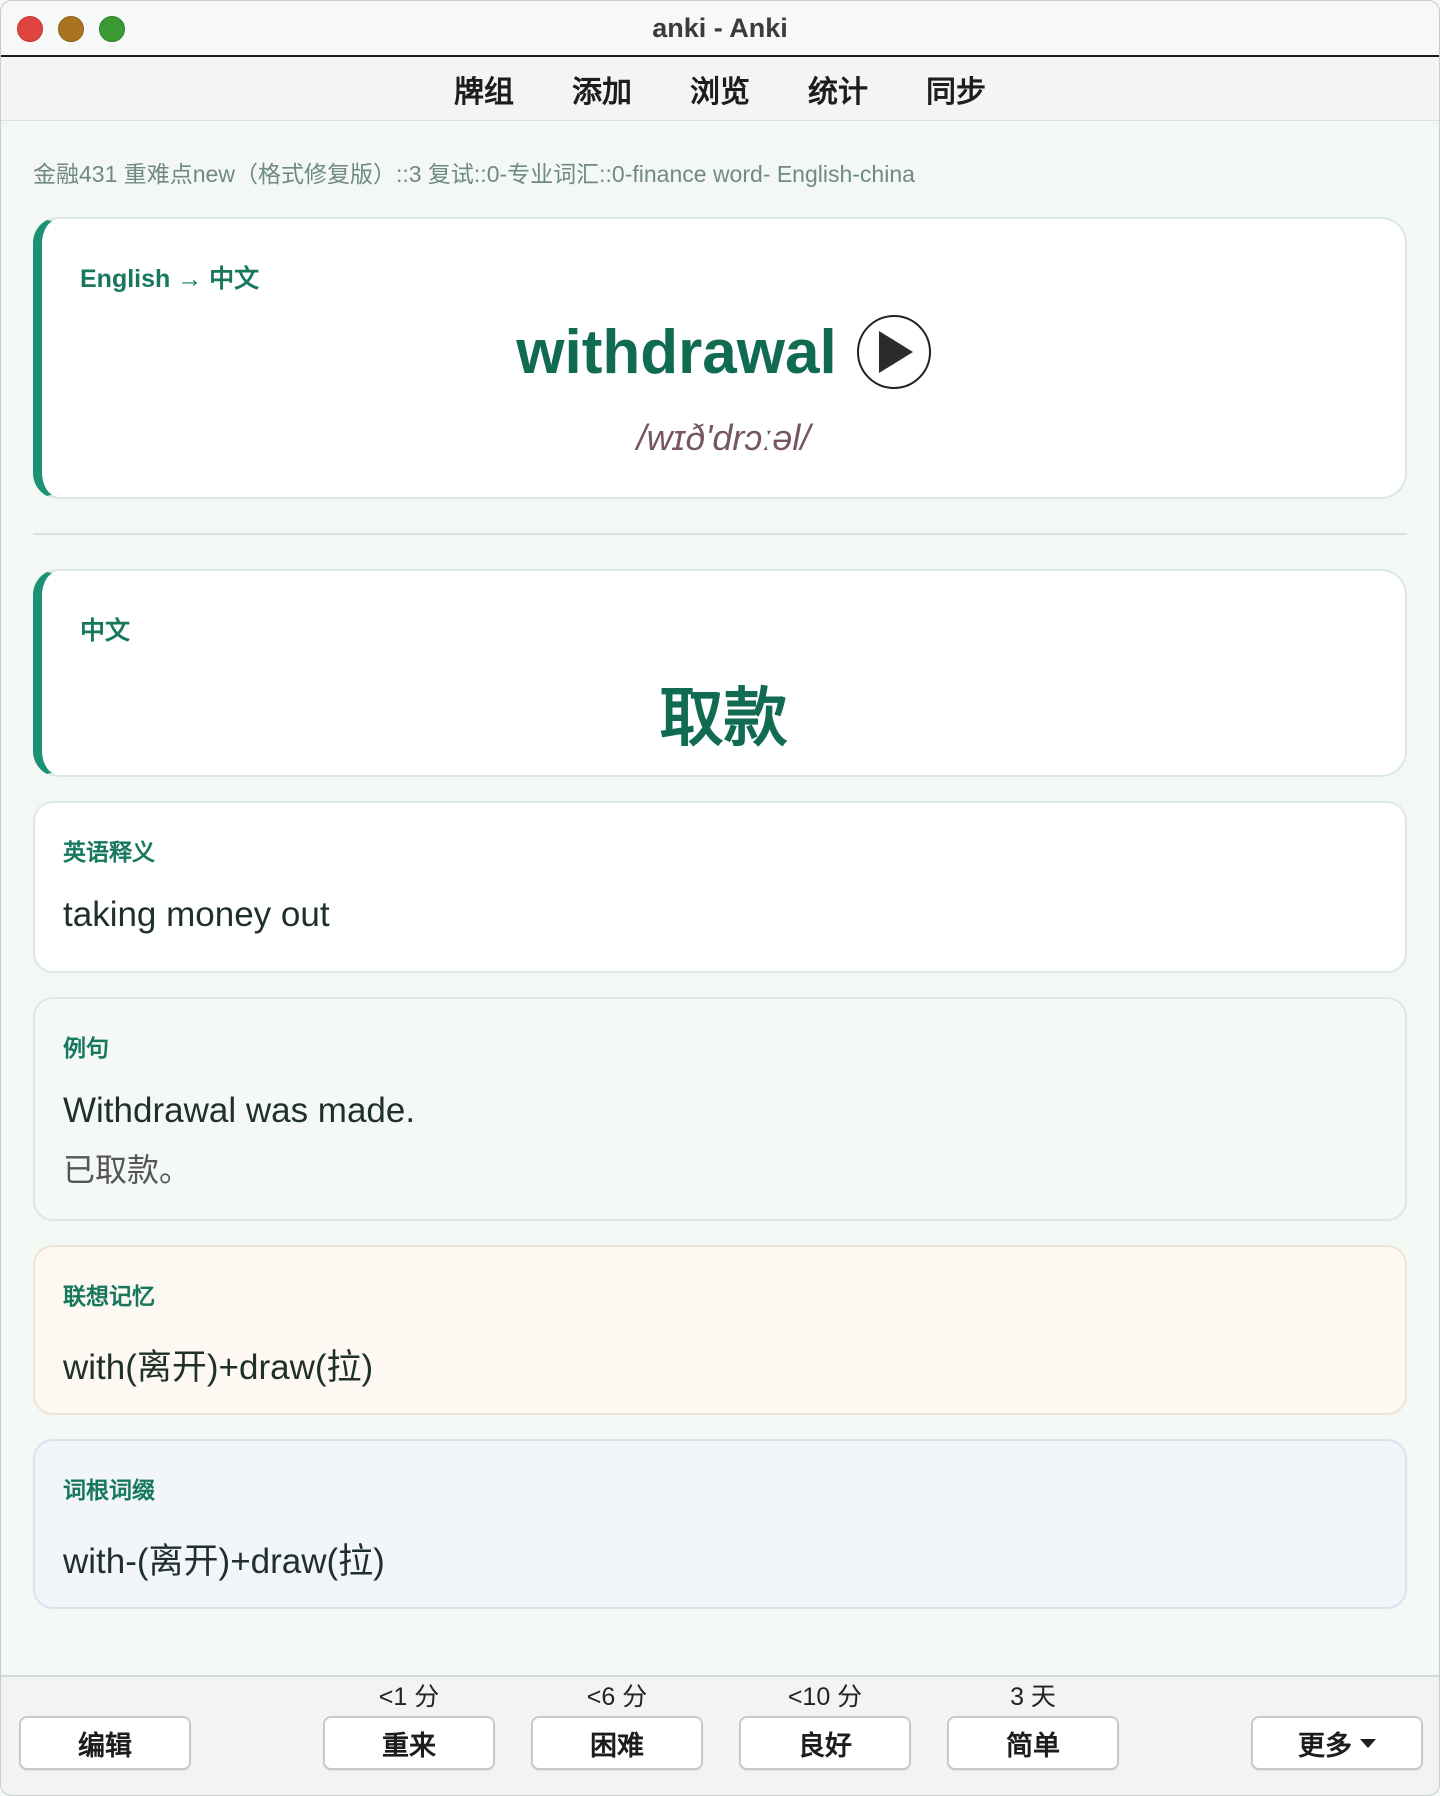  Describe the element at coordinates (825, 1743) in the screenshot. I see `good-button: 良好` at that location.